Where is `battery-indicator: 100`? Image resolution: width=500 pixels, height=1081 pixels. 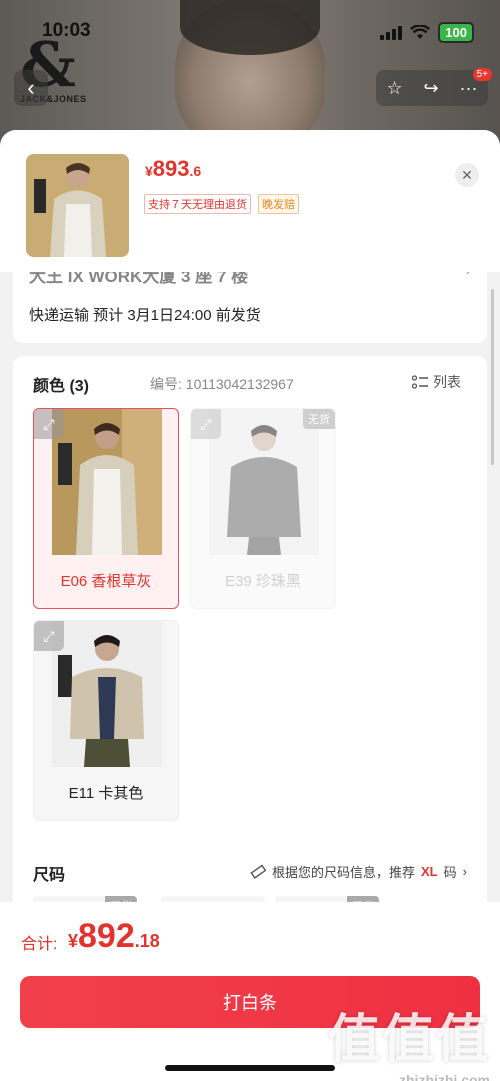
battery-indicator: 100 is located at coordinates (456, 32).